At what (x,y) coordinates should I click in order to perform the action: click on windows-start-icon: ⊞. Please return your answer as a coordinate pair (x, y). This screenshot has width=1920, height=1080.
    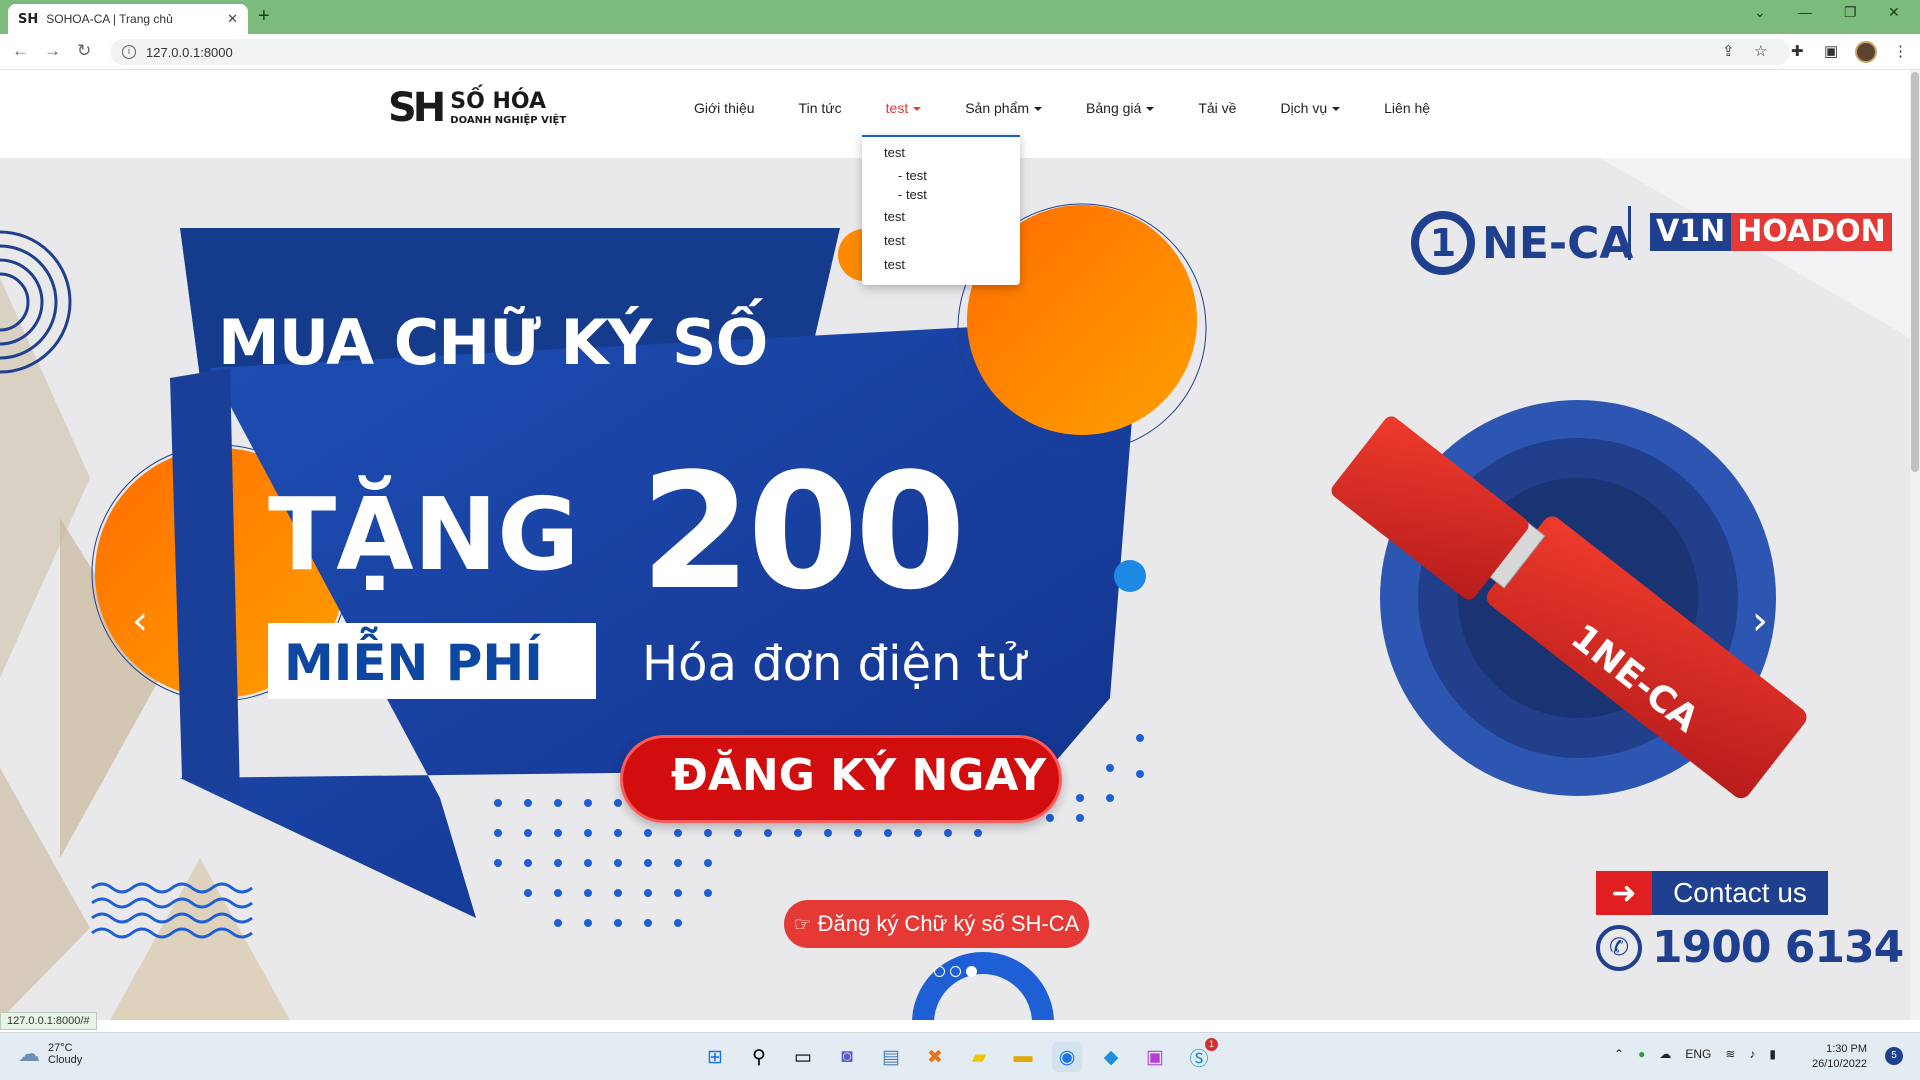
    Looking at the image, I should click on (715, 1057).